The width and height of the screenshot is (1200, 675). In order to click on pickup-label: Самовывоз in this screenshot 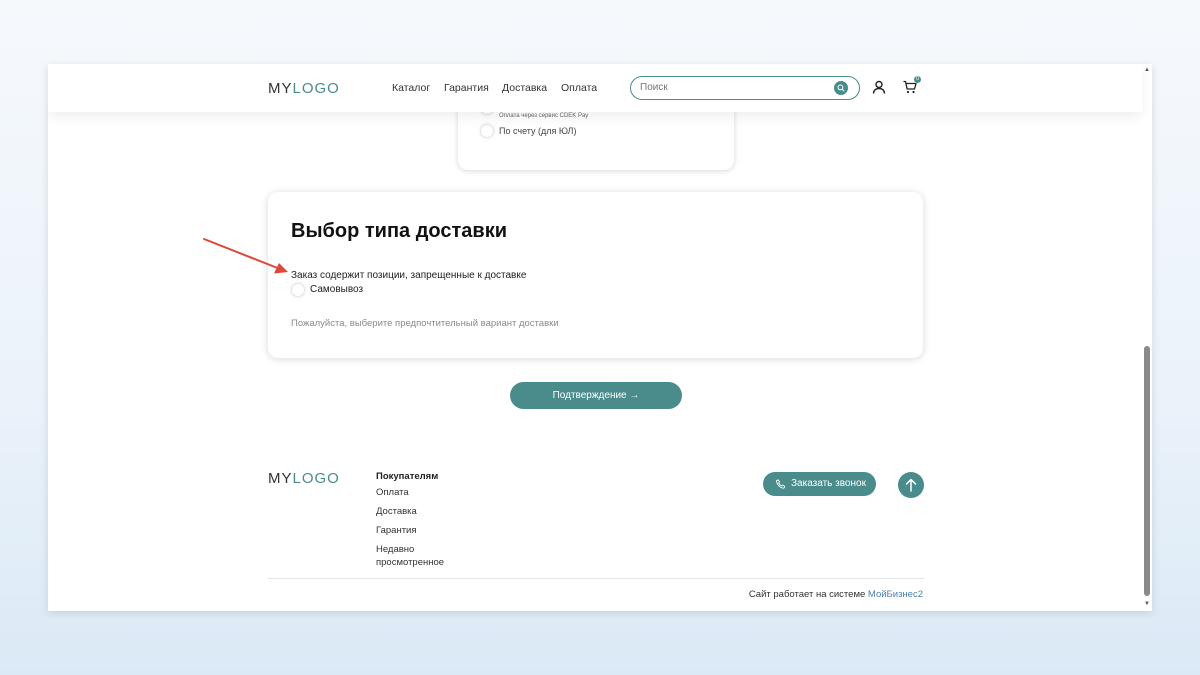, I will do `click(337, 289)`.